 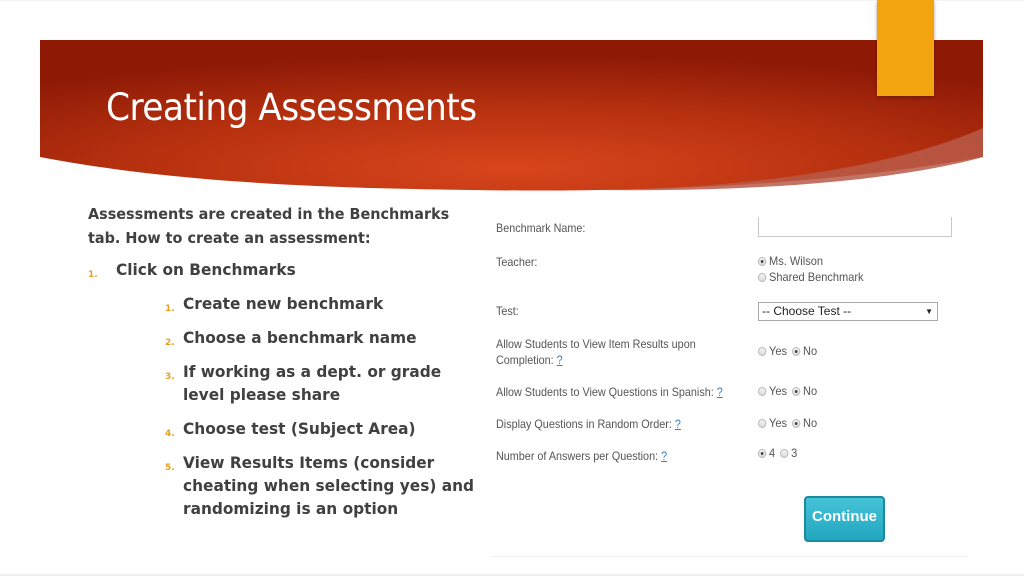 I want to click on test-select-value: -- Choose Test --, so click(x=807, y=311).